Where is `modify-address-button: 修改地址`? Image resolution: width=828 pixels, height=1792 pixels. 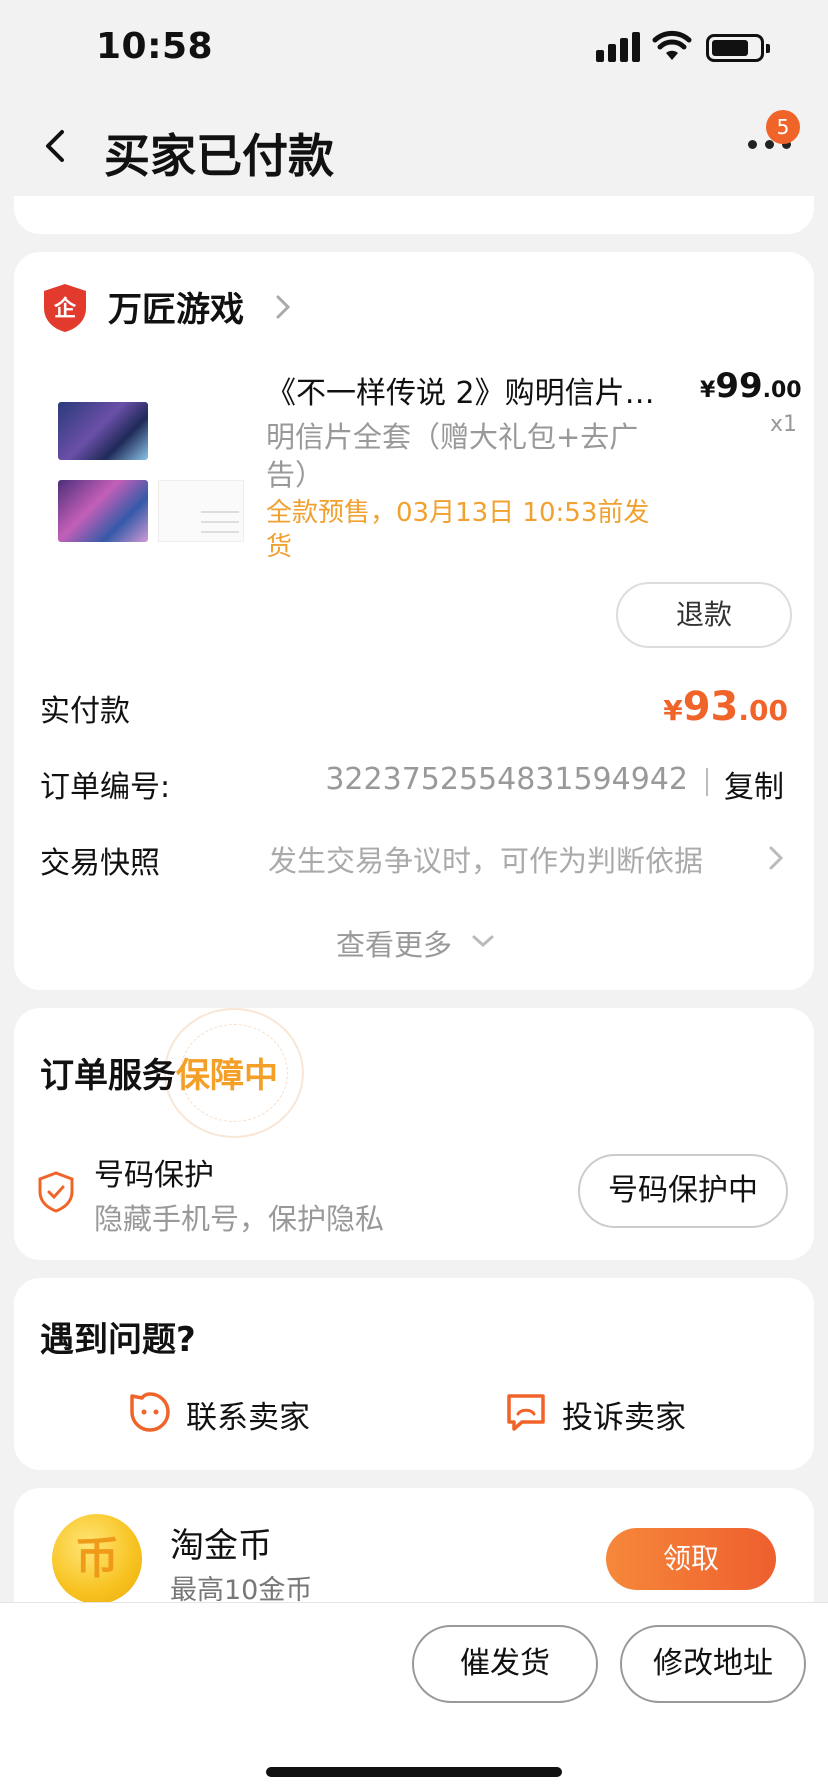
modify-address-button: 修改地址 is located at coordinates (713, 1664).